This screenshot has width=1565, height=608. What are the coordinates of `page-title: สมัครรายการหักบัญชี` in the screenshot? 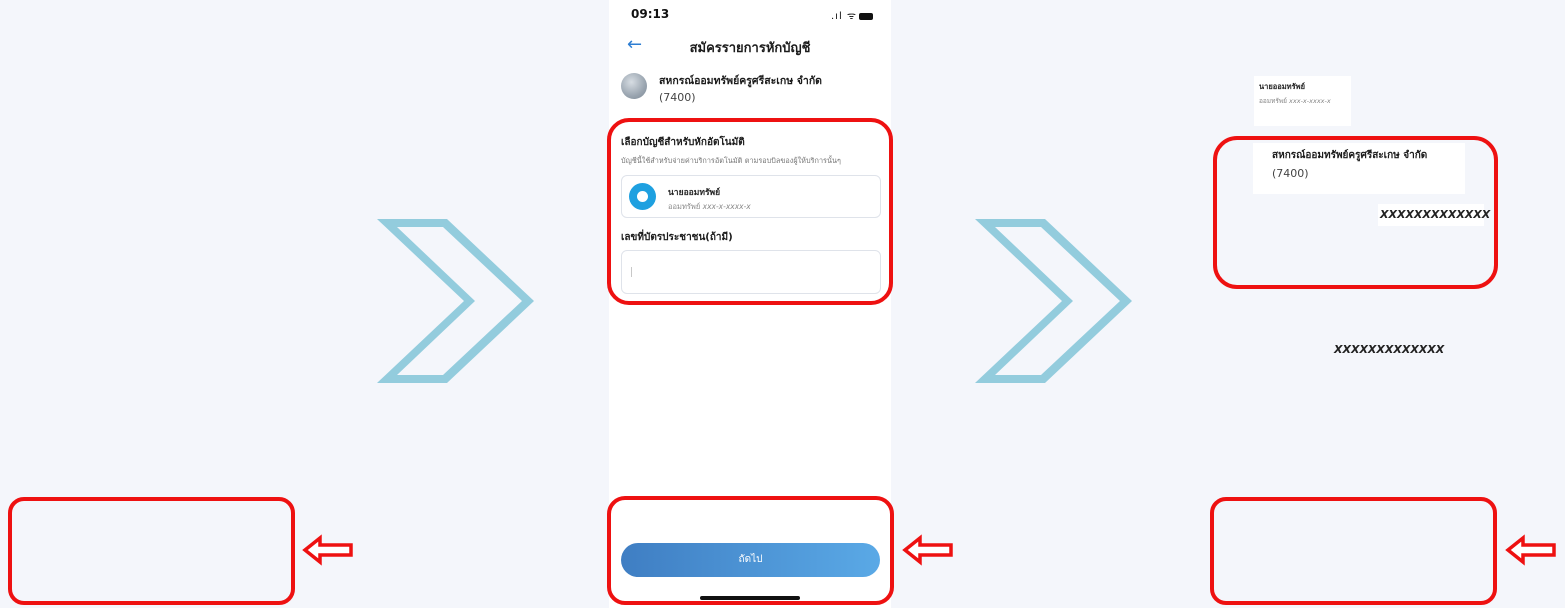 It's located at (750, 48).